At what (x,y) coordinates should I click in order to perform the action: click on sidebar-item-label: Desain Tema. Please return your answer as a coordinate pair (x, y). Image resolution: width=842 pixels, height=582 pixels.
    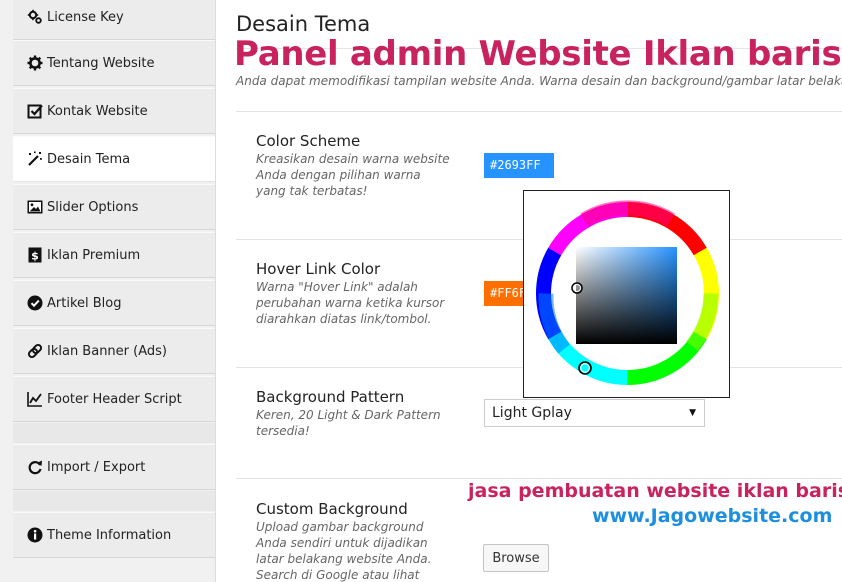
    Looking at the image, I should click on (89, 159).